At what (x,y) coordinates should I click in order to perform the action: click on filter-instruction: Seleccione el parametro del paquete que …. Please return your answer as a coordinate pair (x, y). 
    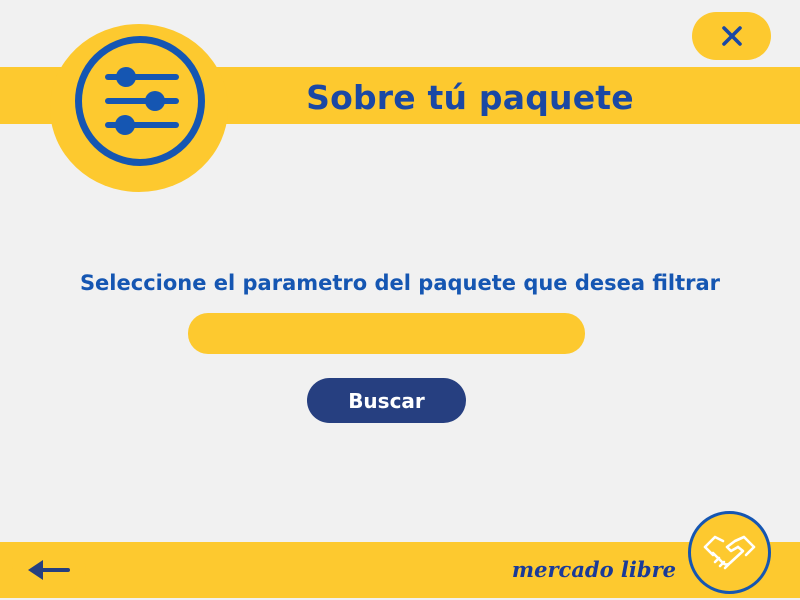
    Looking at the image, I should click on (400, 283).